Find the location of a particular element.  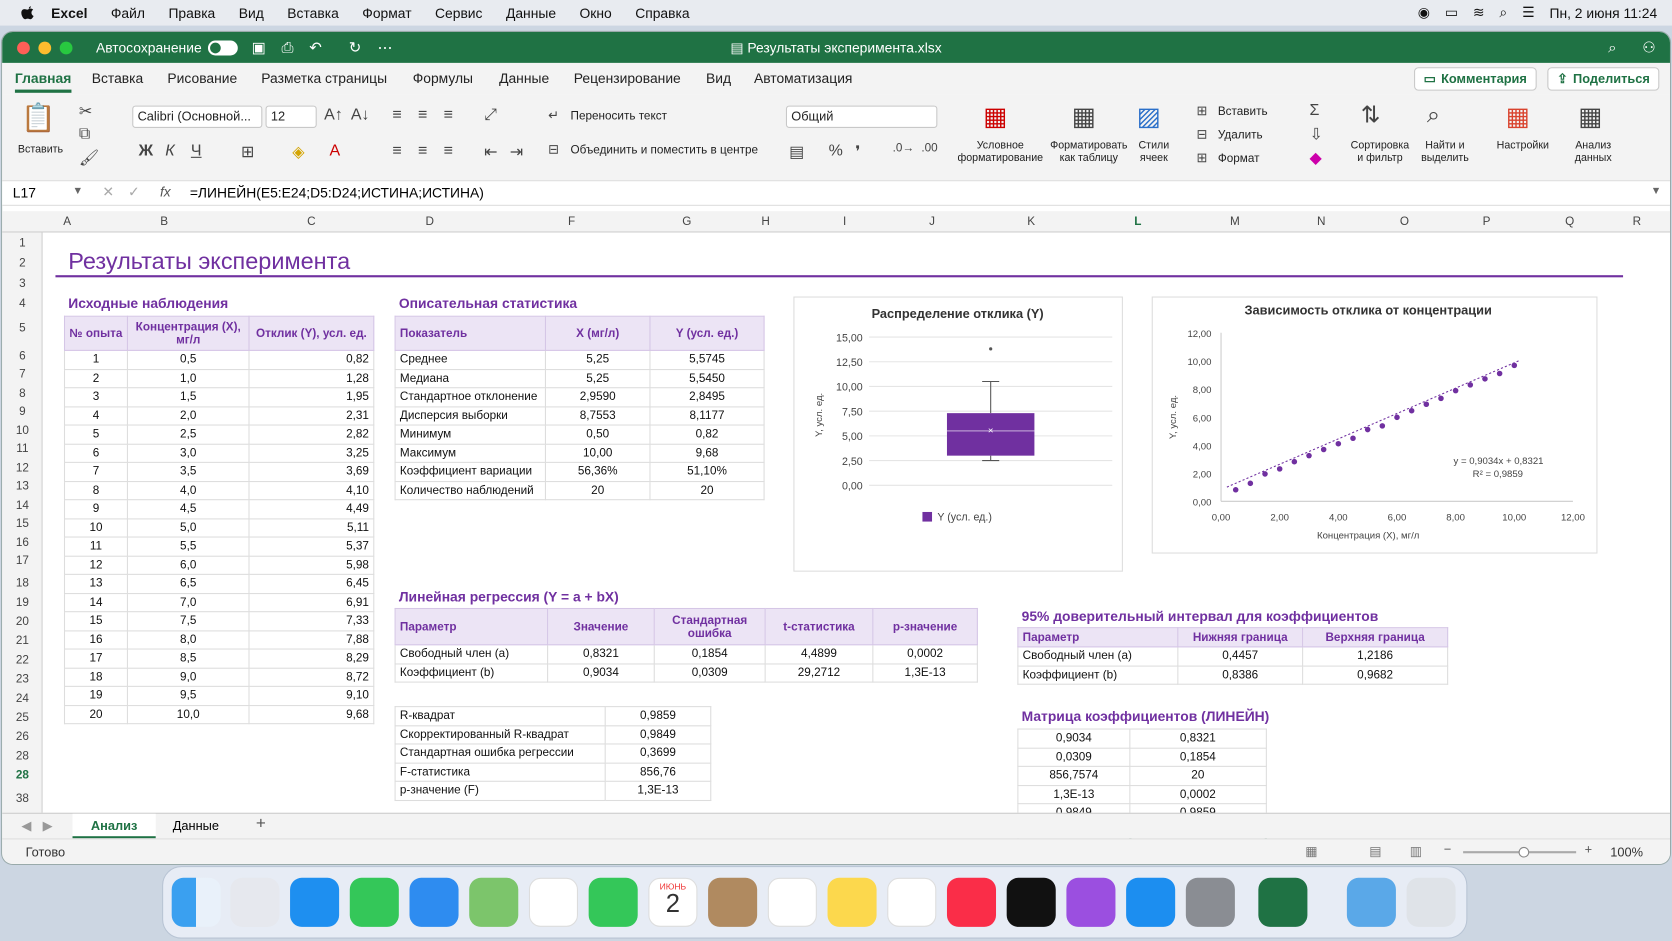

menu-data: Данные is located at coordinates (531, 13).